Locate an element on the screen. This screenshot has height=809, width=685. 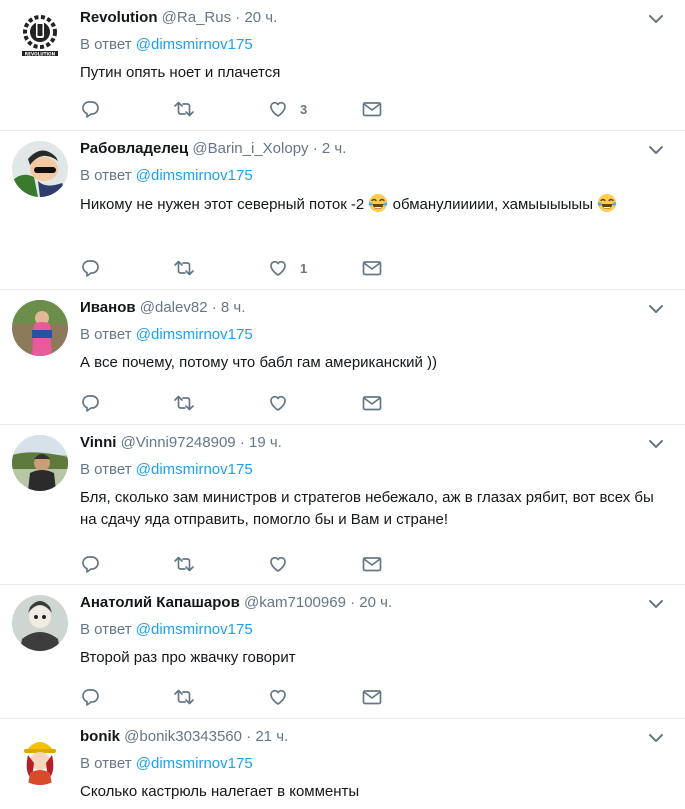
reply-context: В ответ @dimsmirnov175 is located at coordinates (376, 470).